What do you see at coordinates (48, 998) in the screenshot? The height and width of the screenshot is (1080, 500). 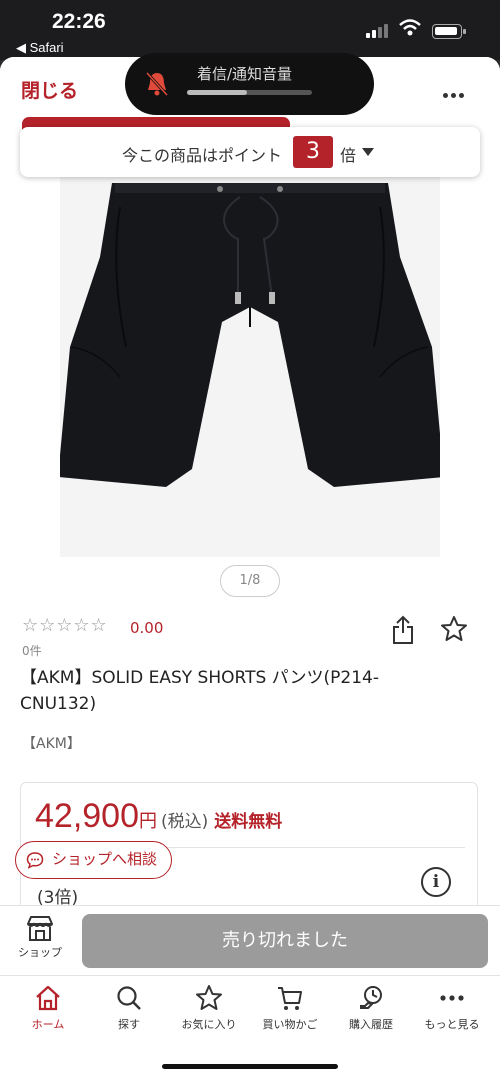 I see `home-icon` at bounding box center [48, 998].